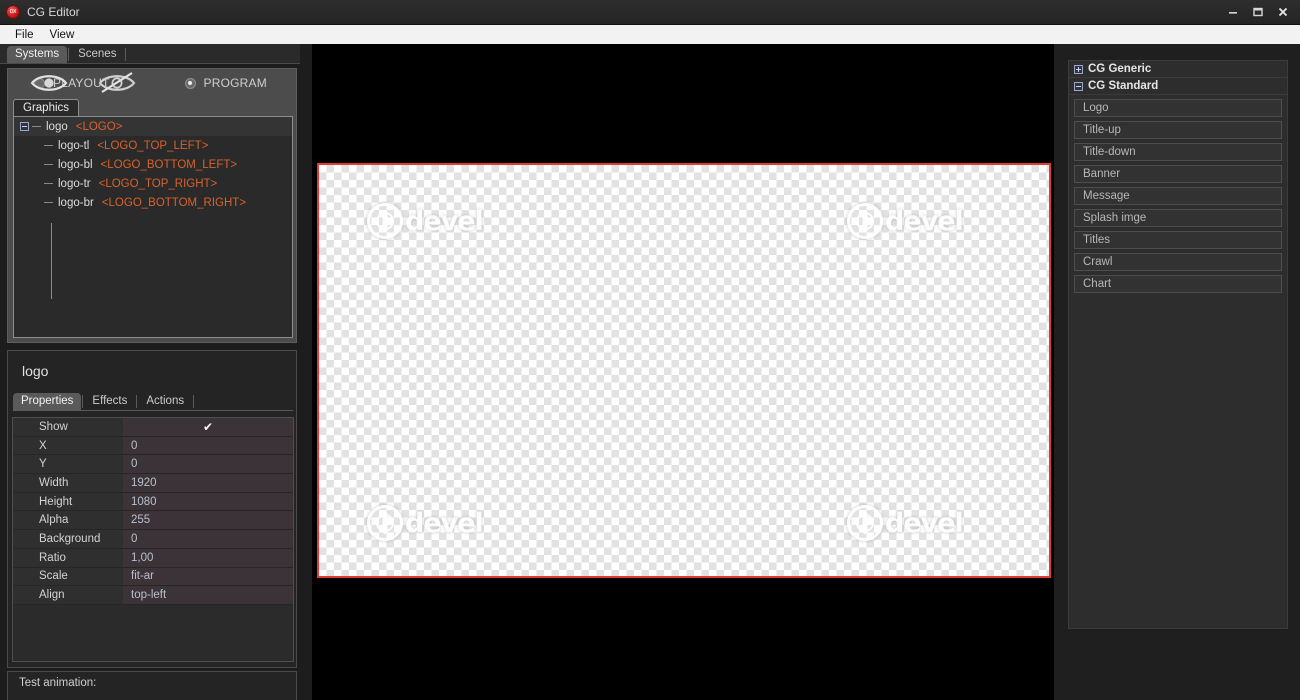  What do you see at coordinates (1283, 12) in the screenshot?
I see `close-icon` at bounding box center [1283, 12].